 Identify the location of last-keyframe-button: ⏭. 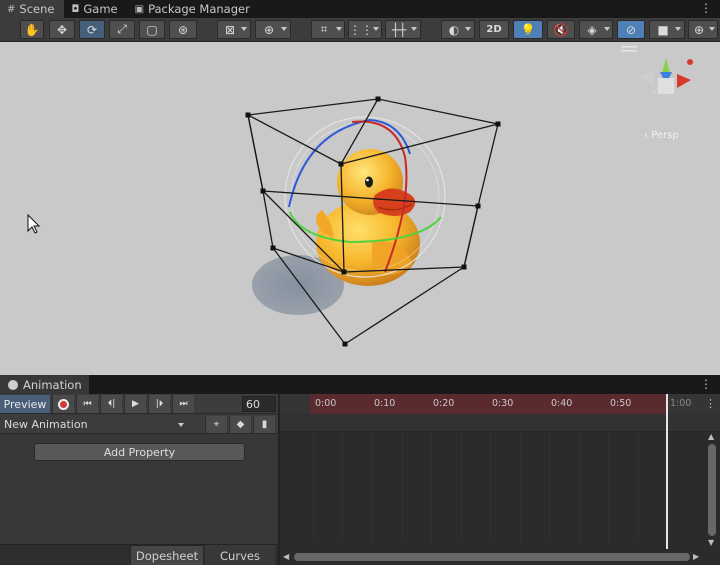
(183, 404).